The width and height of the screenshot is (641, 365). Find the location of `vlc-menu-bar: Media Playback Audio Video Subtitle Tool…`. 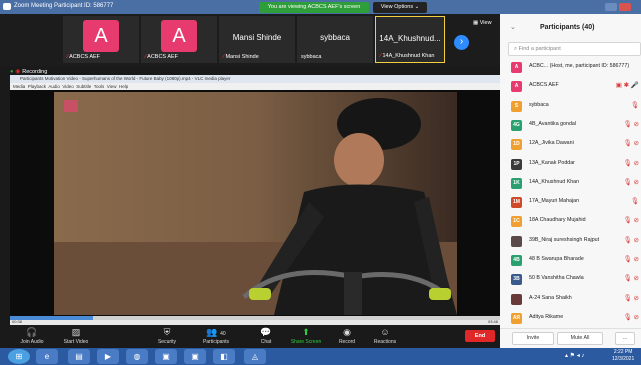

vlc-menu-bar: Media Playback Audio Video Subtitle Tool… is located at coordinates (255, 86).